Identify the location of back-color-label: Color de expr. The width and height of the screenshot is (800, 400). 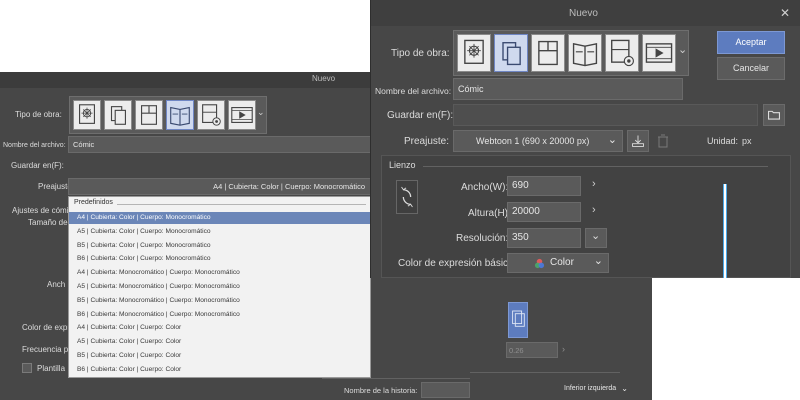
(46, 327).